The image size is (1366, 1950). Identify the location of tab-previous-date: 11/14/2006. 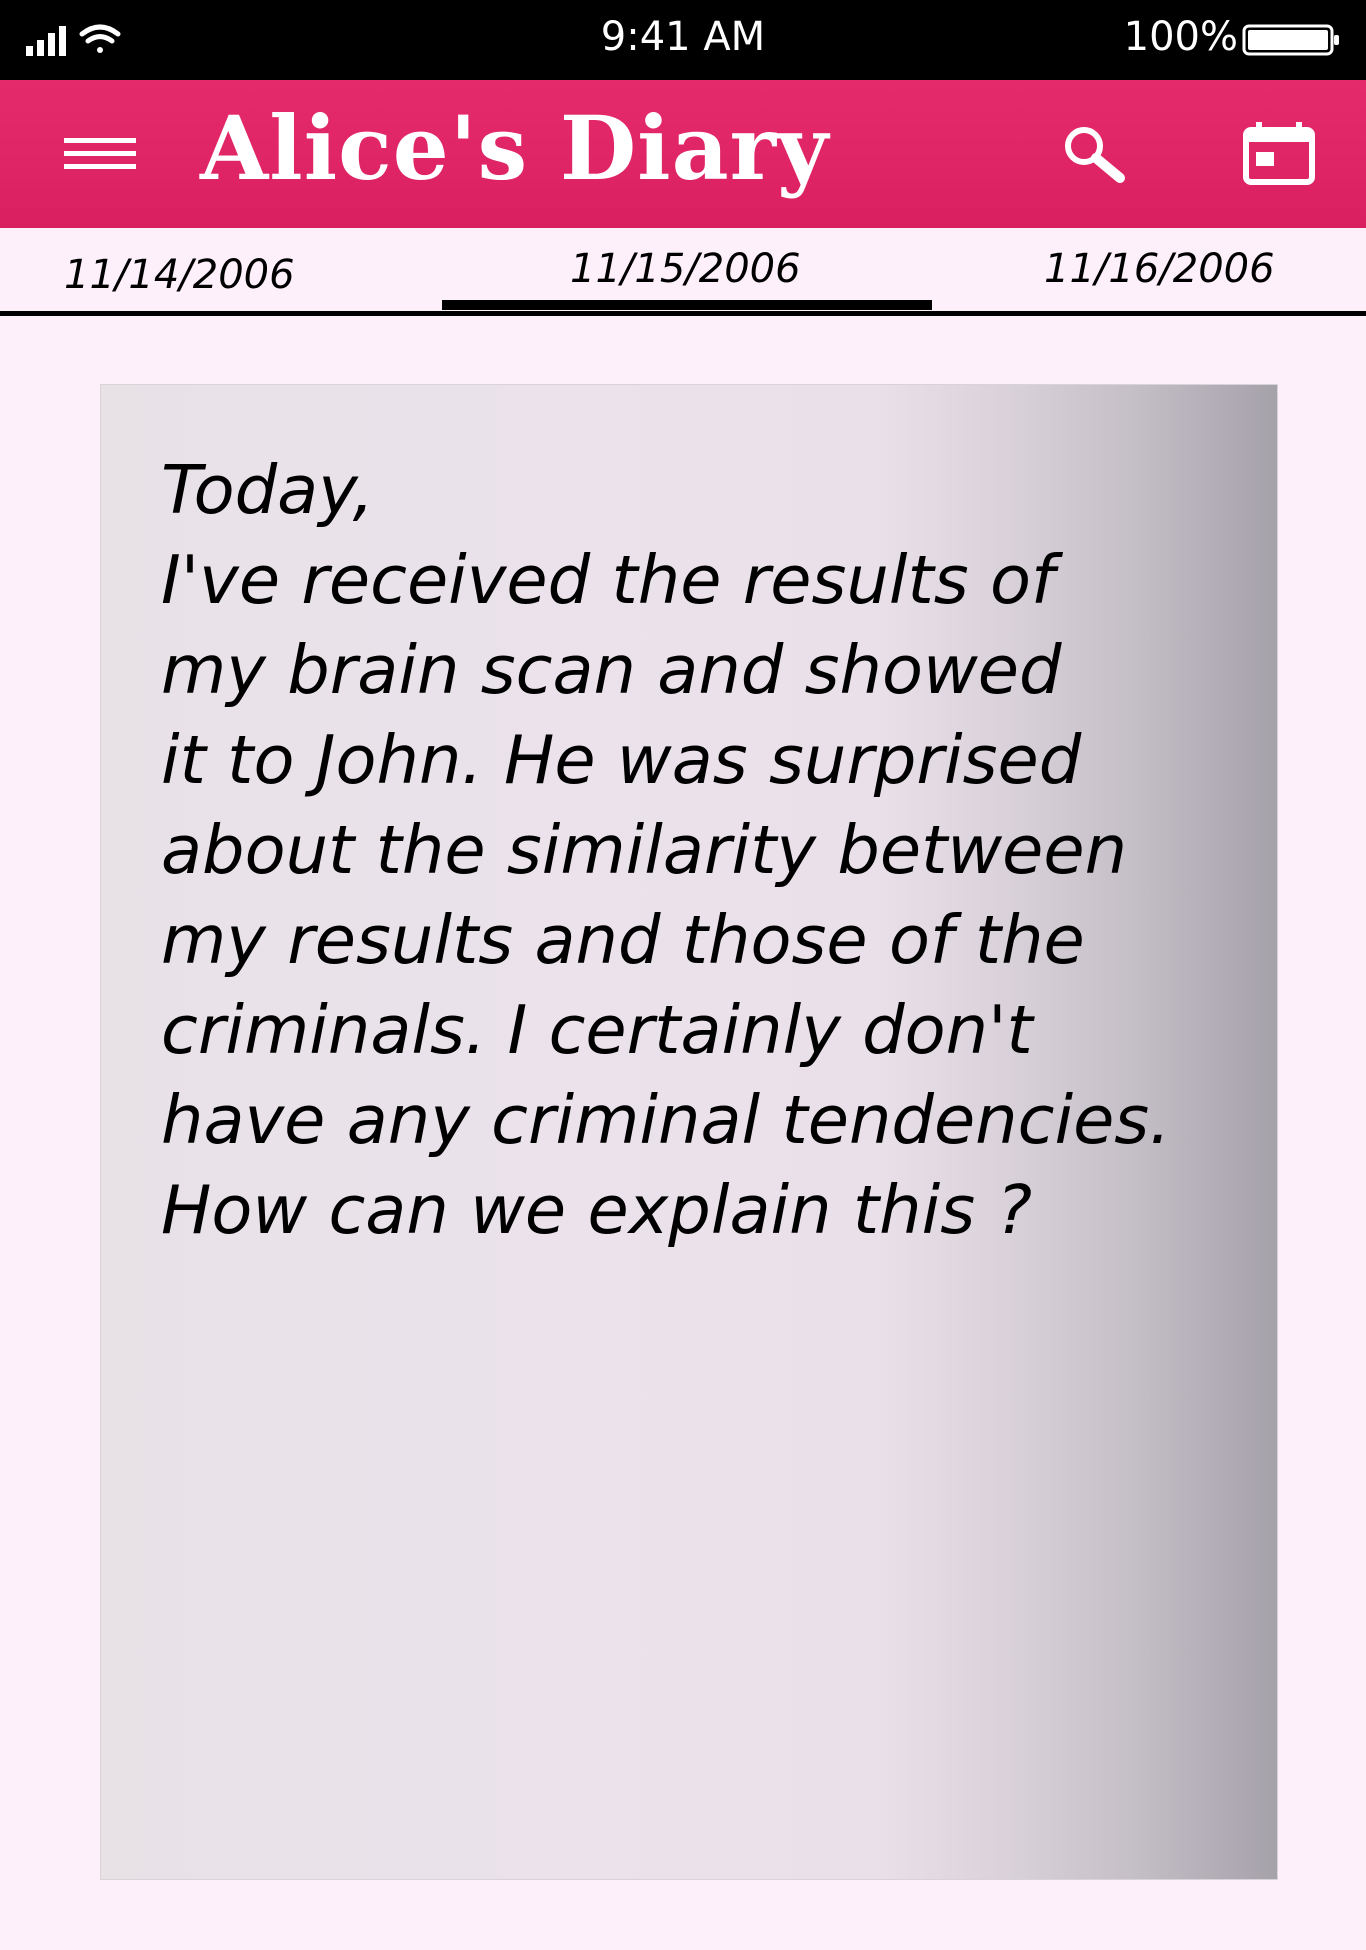
(179, 296).